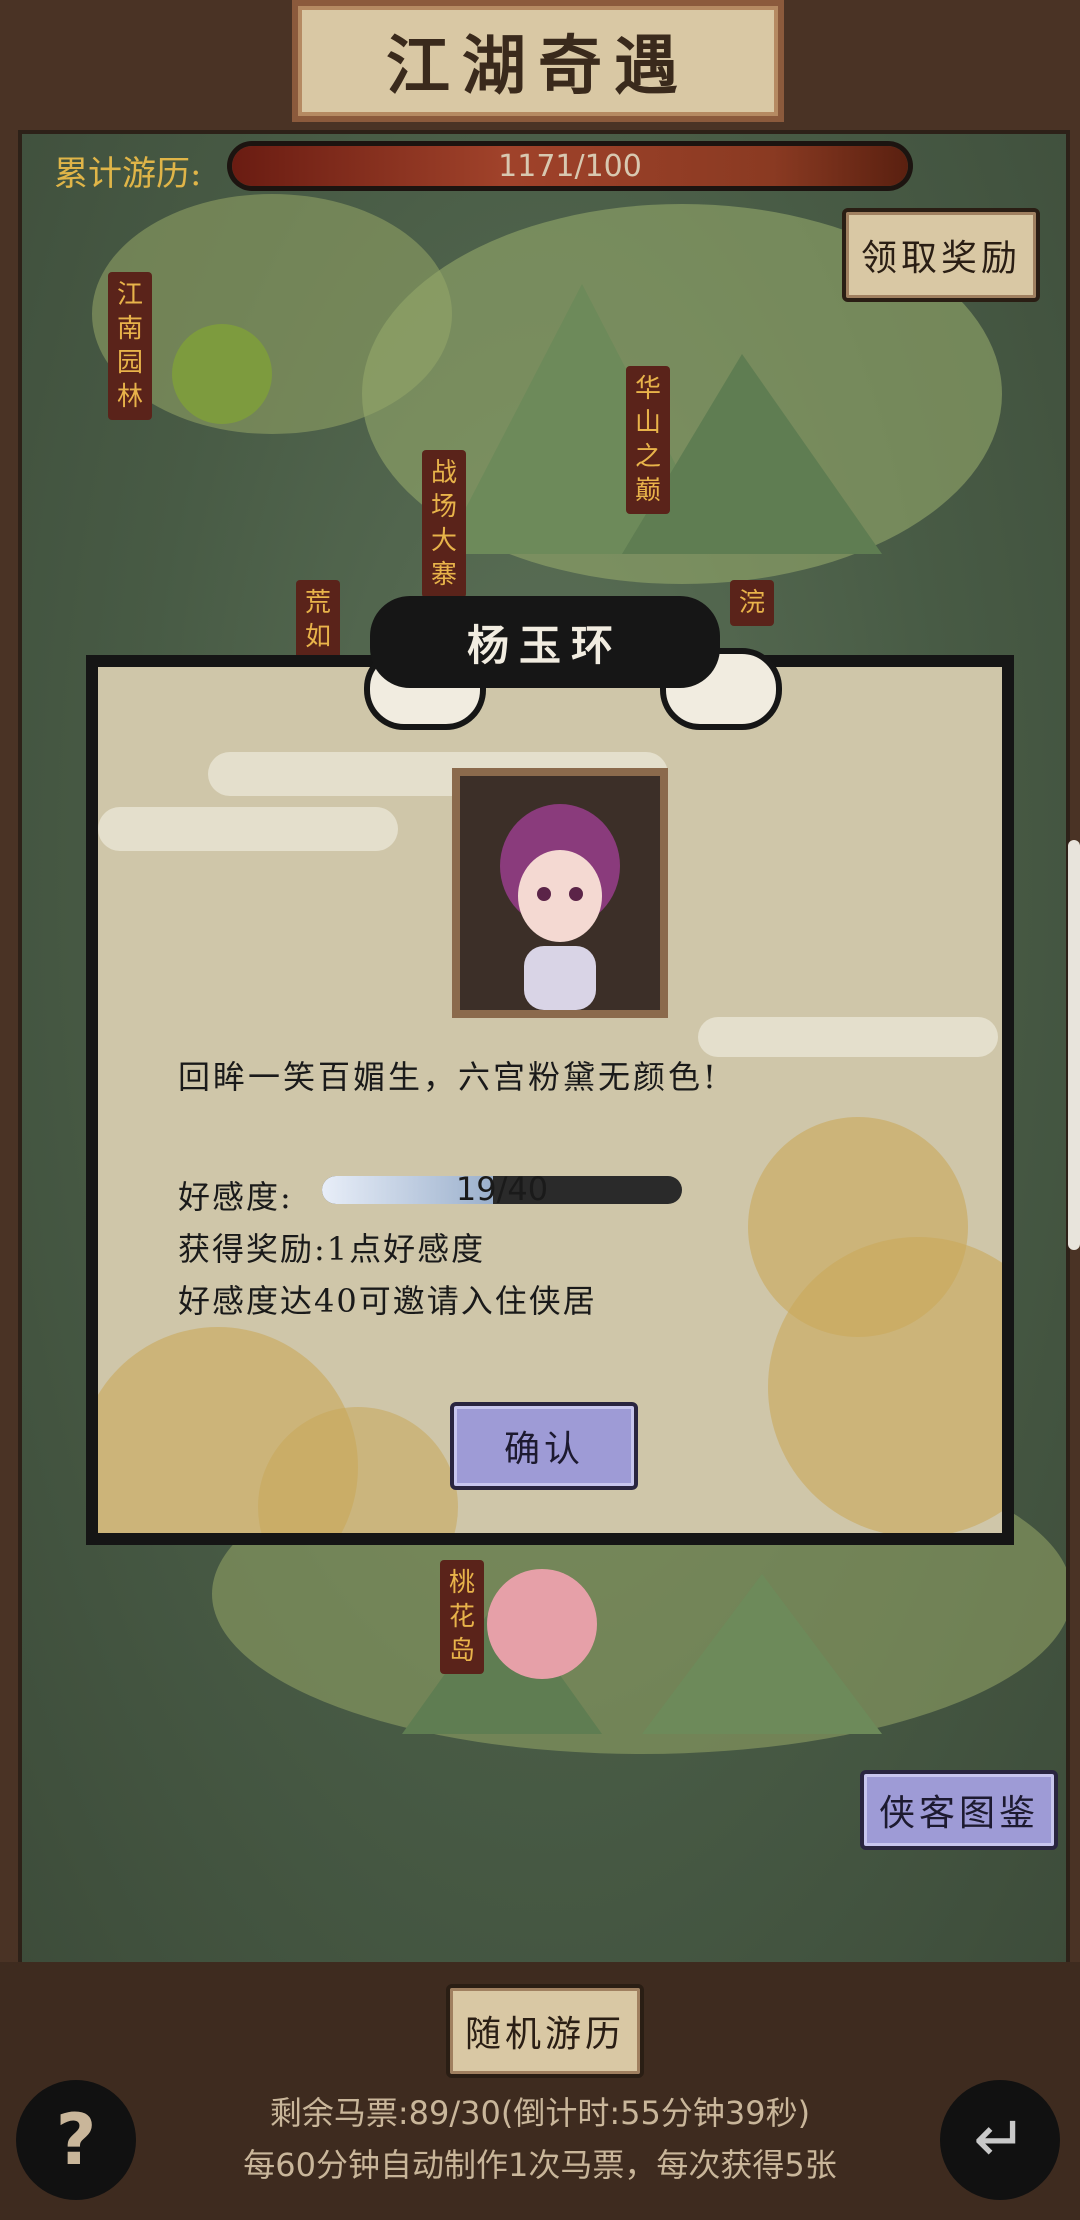 Image resolution: width=1080 pixels, height=2220 pixels. I want to click on return-arrow-icon: ↵, so click(1000, 2140).